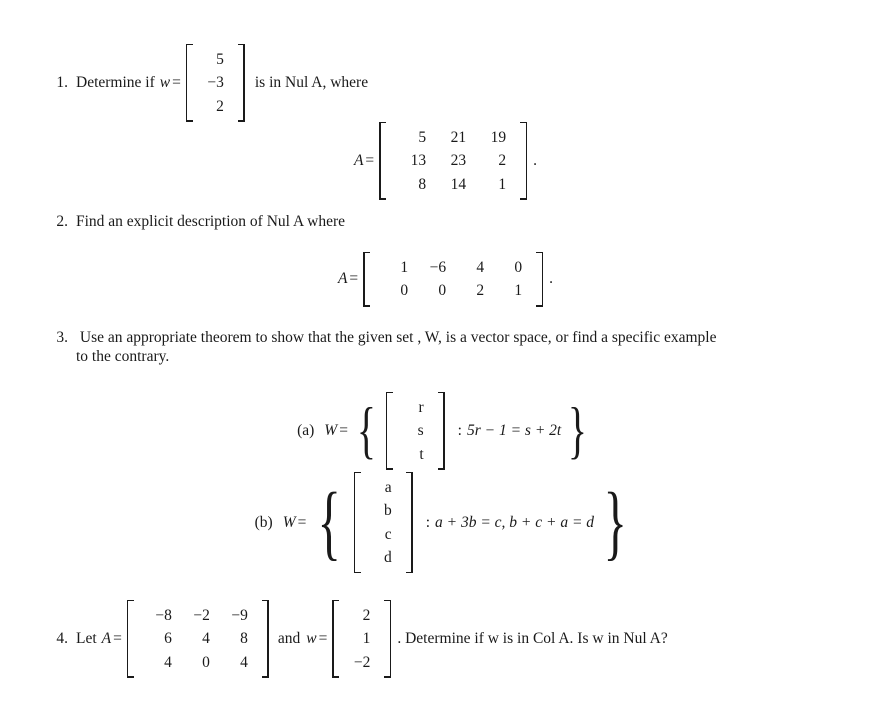 The height and width of the screenshot is (716, 891). What do you see at coordinates (263, 522) in the screenshot?
I see `problem-3b-label: (b)` at bounding box center [263, 522].